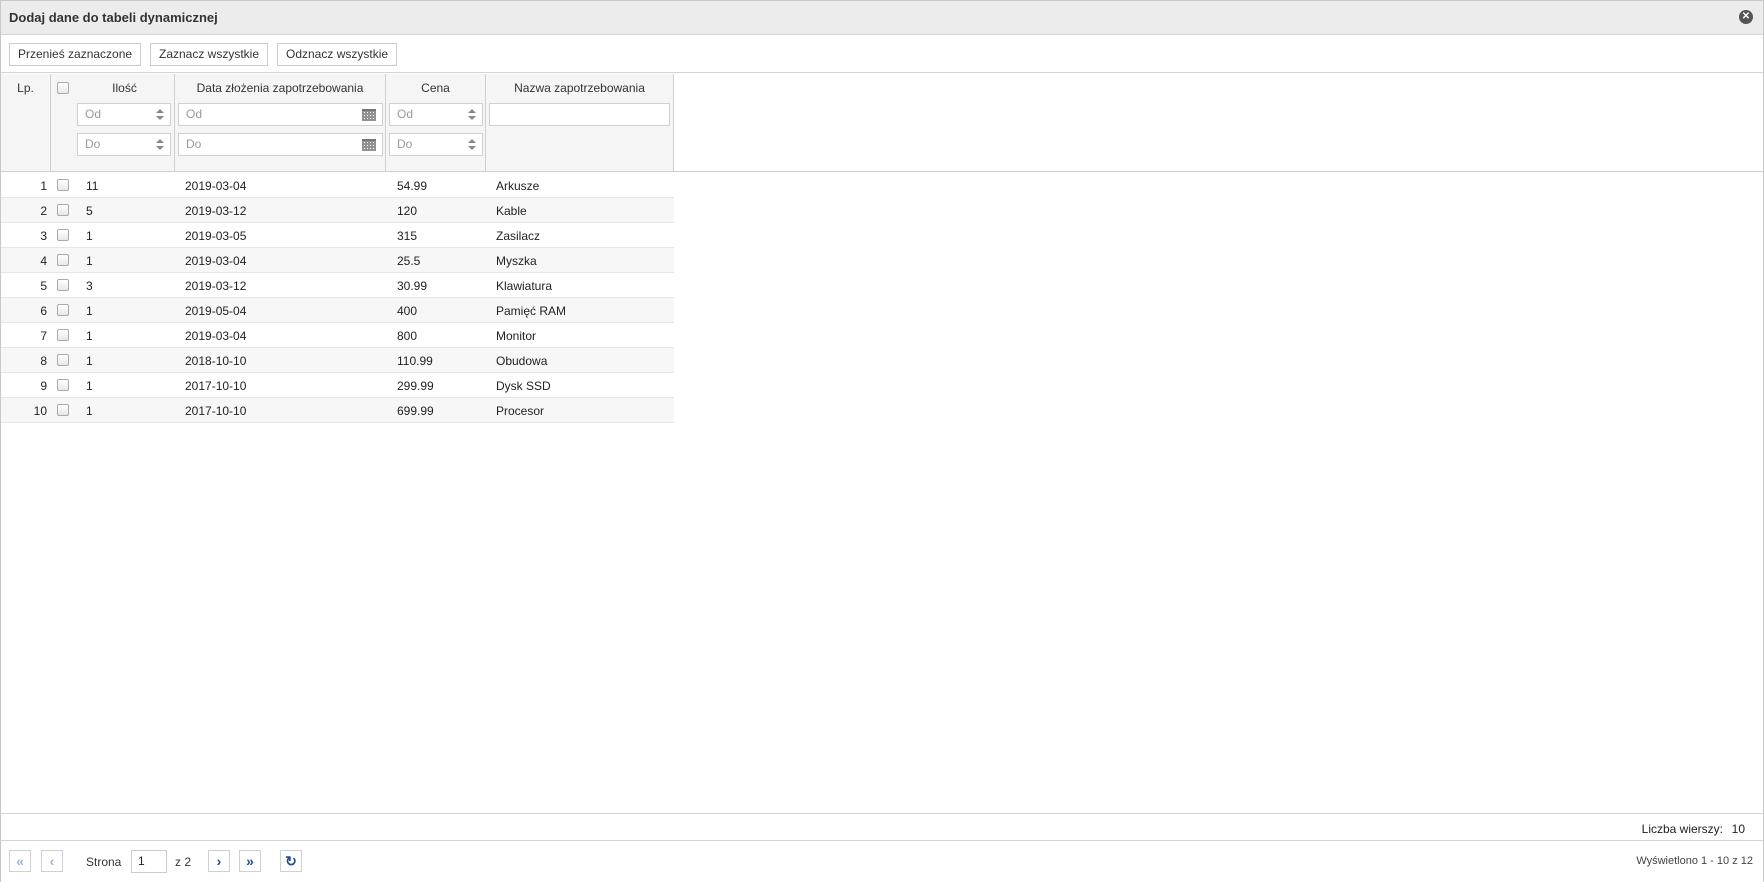 This screenshot has height=882, width=1764. I want to click on qty-to-placeholder: Do, so click(93, 144).